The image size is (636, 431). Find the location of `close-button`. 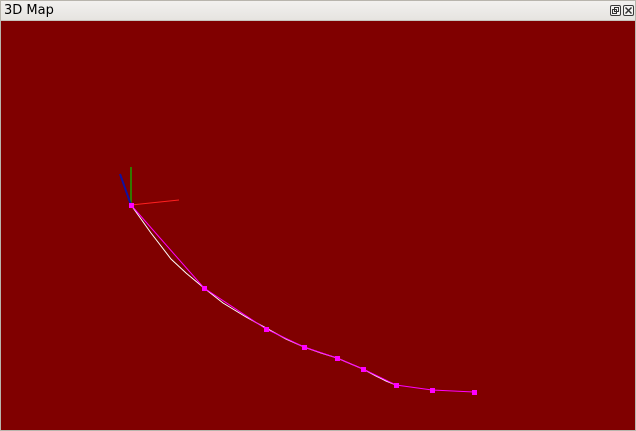

close-button is located at coordinates (628, 10).